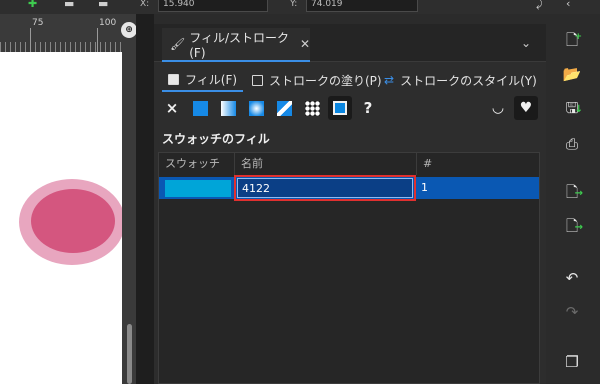  What do you see at coordinates (73, 221) in the screenshot?
I see `ellipse-shape-inner` at bounding box center [73, 221].